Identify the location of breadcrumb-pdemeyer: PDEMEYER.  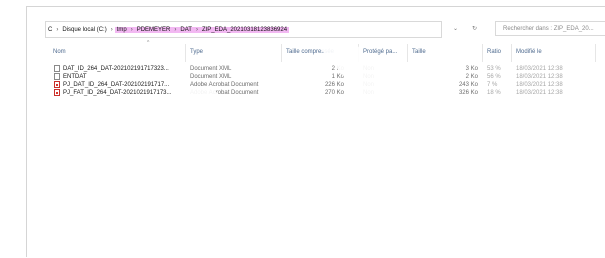
(153, 29).